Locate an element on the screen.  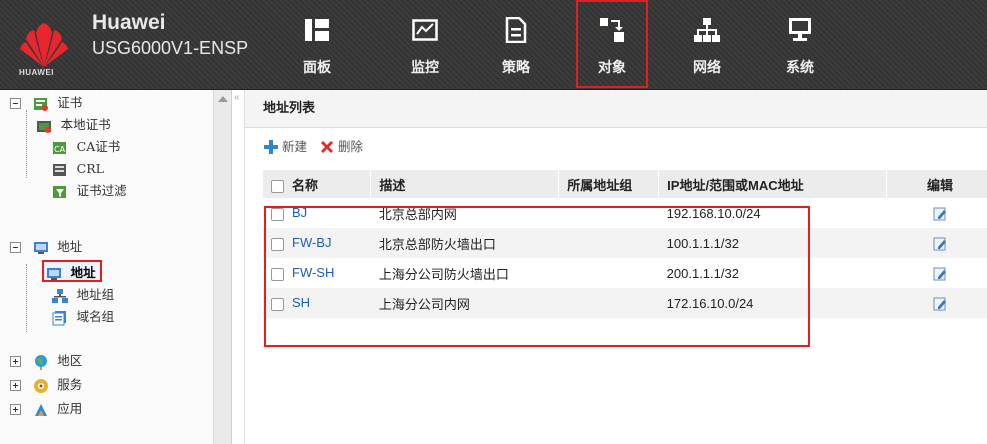
tree-item-local-cert: 本地证书 is located at coordinates (73, 125).